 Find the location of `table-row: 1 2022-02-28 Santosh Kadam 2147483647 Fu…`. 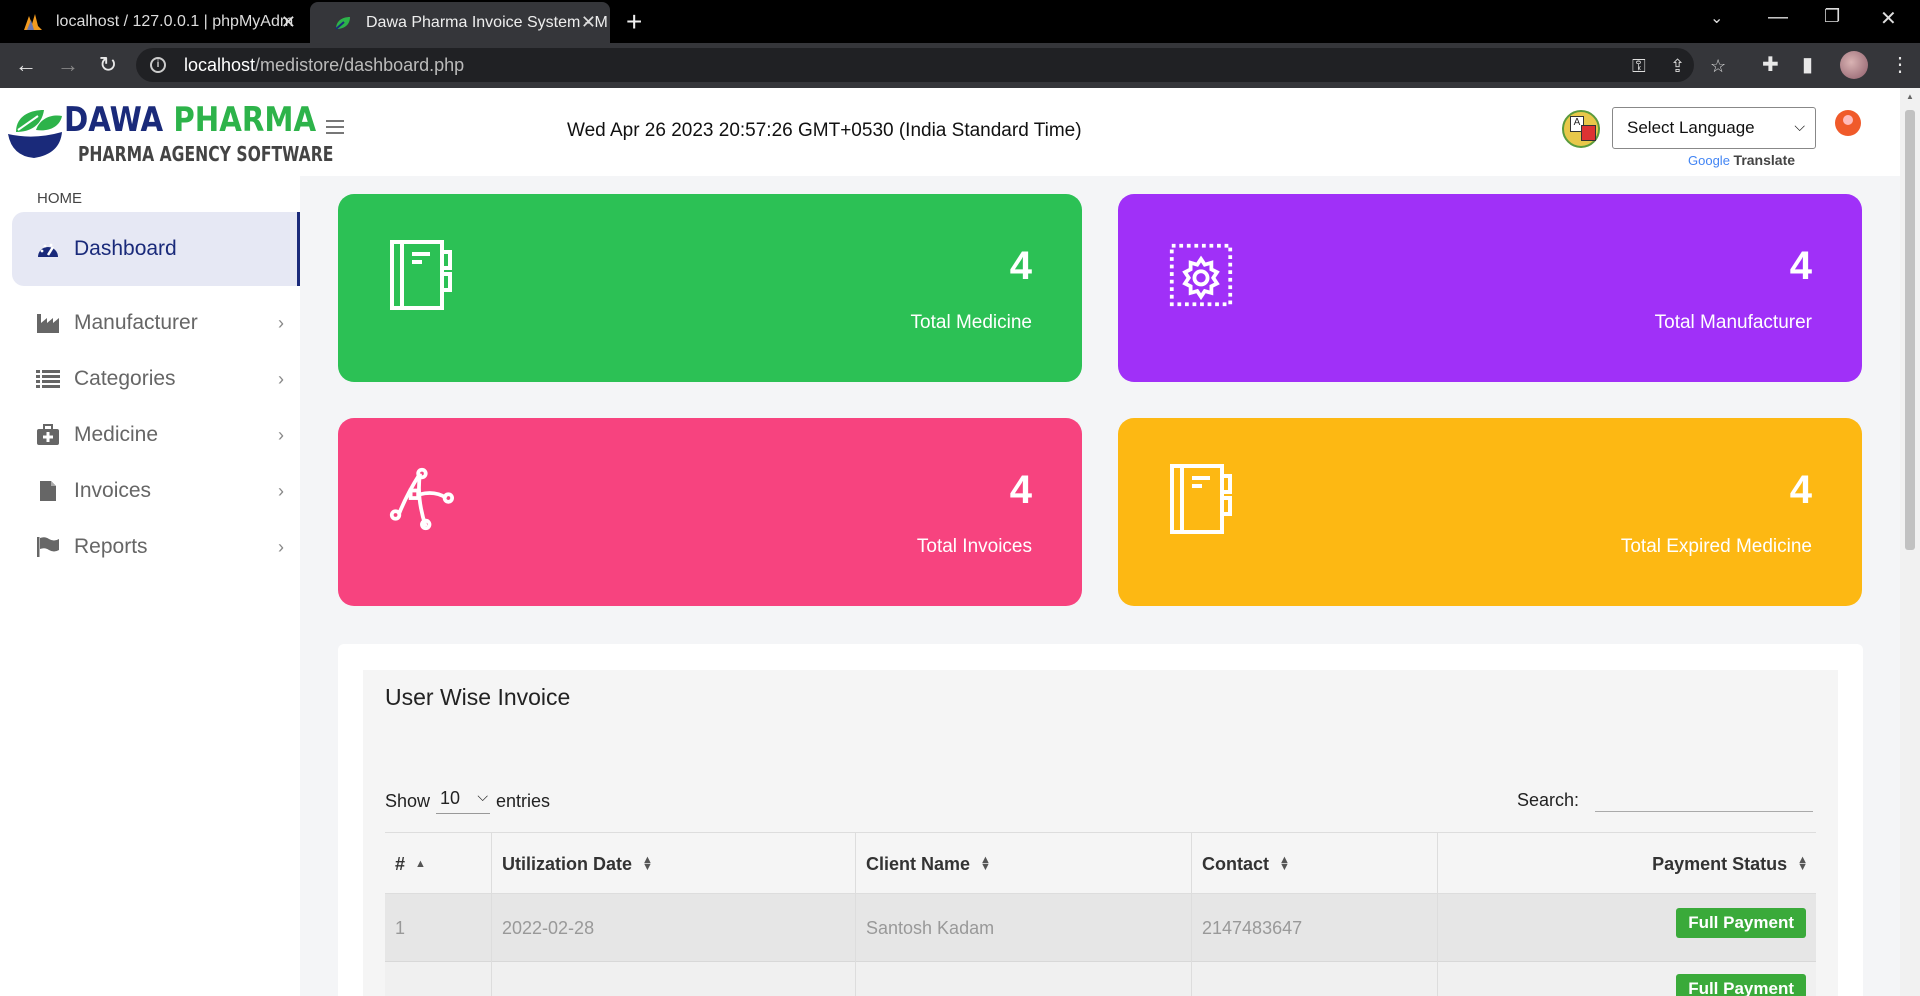

table-row: 1 2022-02-28 Santosh Kadam 2147483647 Fu… is located at coordinates (1100, 928).